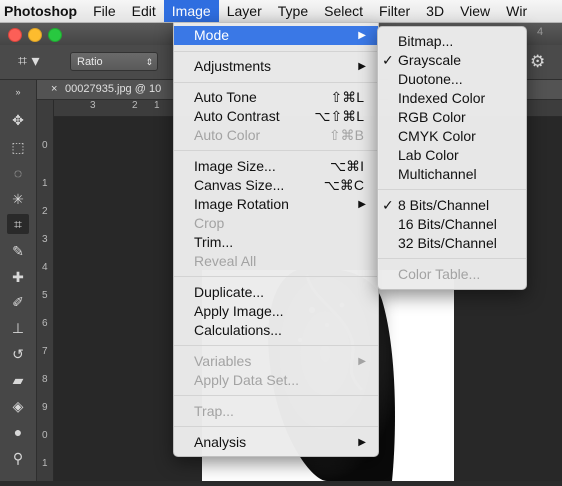  I want to click on menu-edit: Edit, so click(144, 11).